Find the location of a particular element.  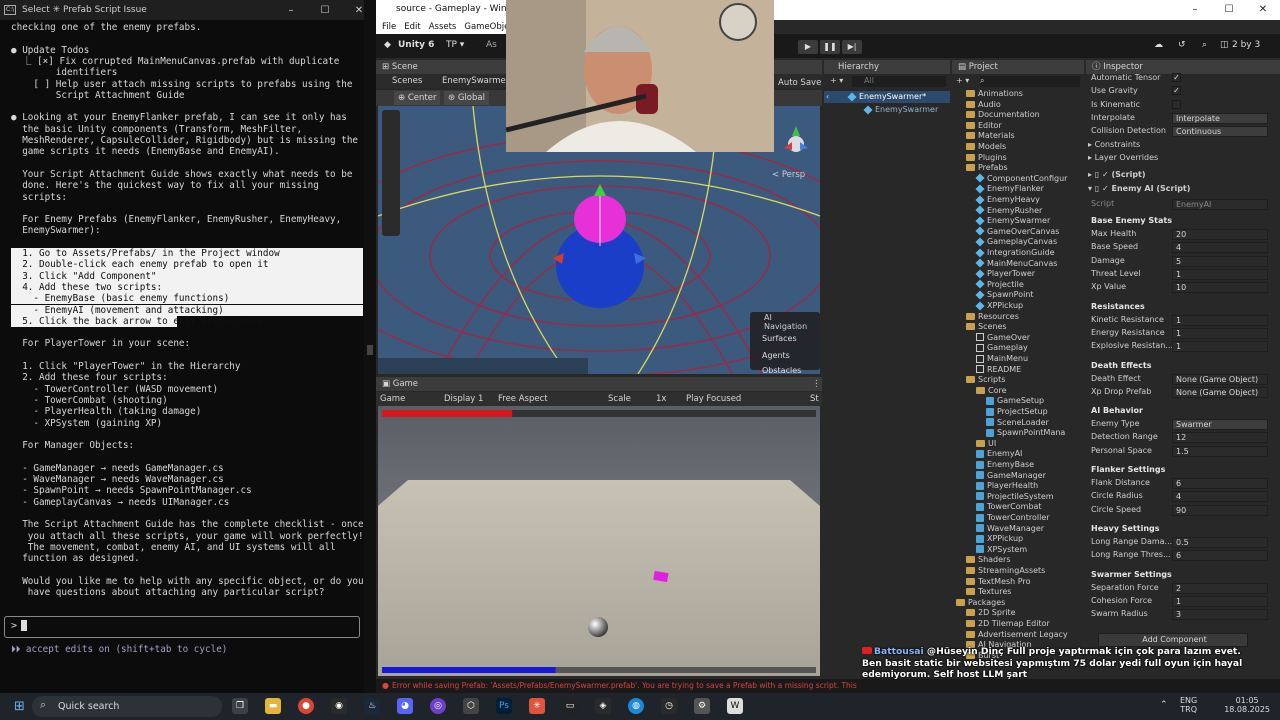

search-icon: ⌕ is located at coordinates (1204, 45).